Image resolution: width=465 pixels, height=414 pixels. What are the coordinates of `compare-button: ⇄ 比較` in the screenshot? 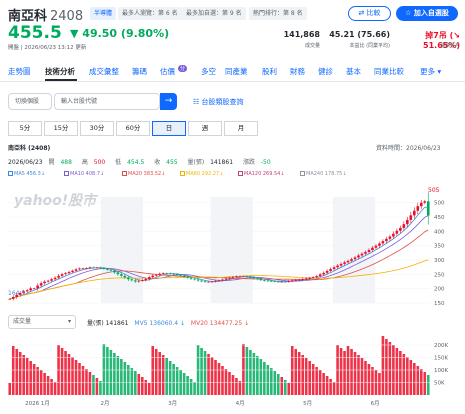 It's located at (369, 13).